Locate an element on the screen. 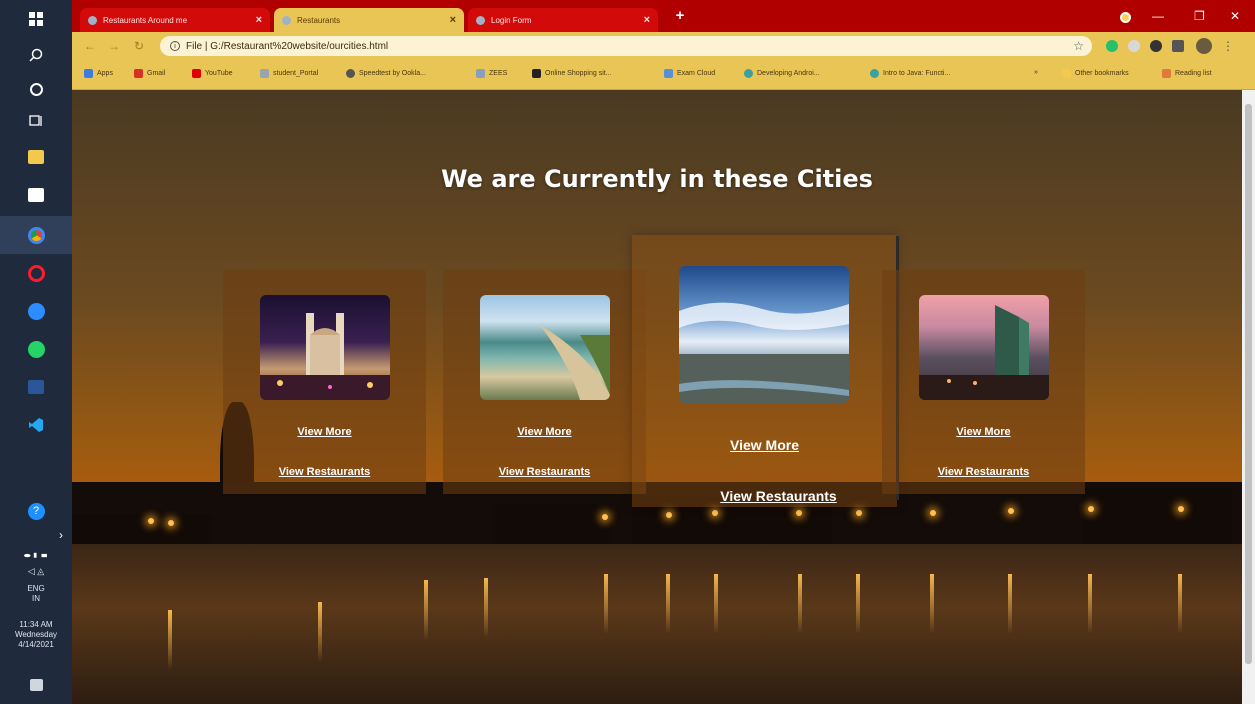 This screenshot has height=704, width=1255. chrome-icon is located at coordinates (36, 235).